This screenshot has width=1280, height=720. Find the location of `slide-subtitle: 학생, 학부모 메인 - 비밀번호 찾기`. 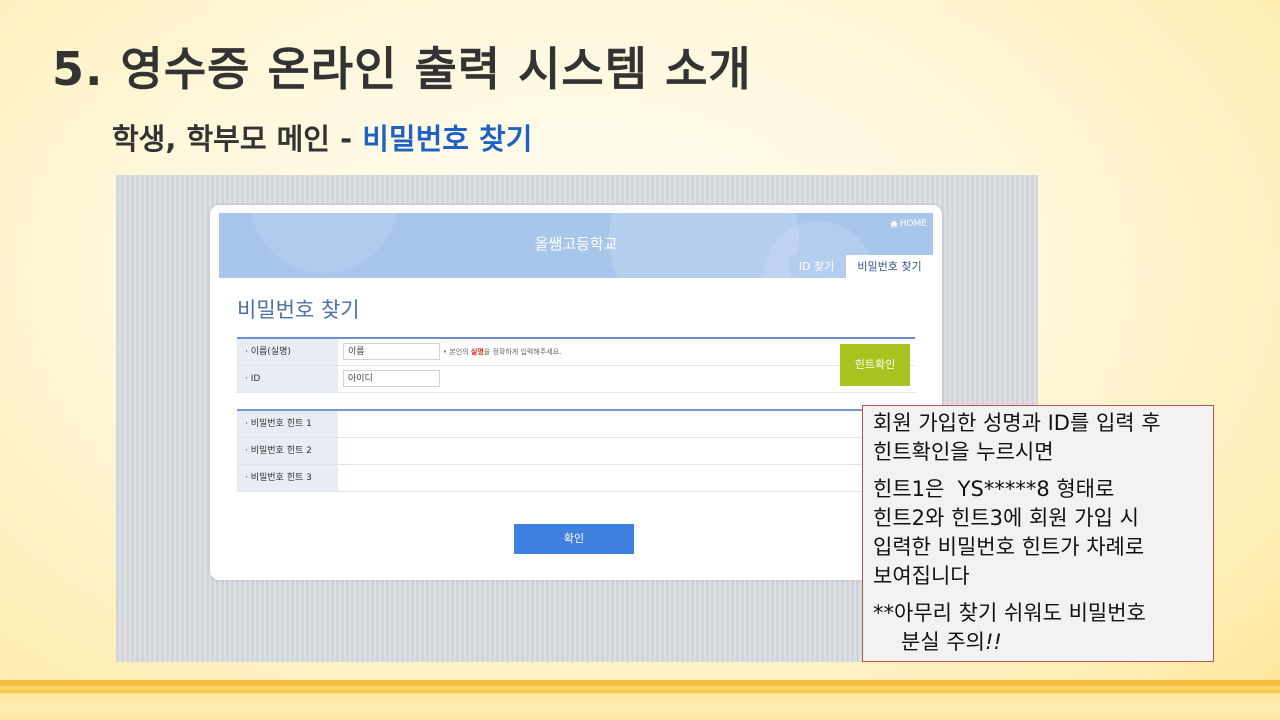

slide-subtitle: 학생, 학부모 메인 - 비밀번호 찾기 is located at coordinates (322, 139).